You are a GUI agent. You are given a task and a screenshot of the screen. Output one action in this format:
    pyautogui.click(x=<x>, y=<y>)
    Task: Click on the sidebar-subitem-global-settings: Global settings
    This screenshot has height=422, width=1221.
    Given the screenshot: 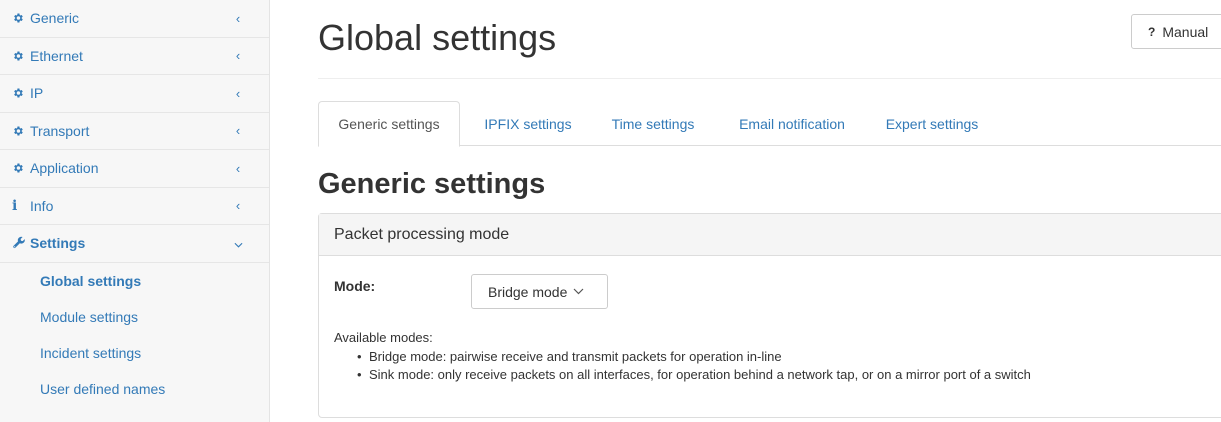 What is the action you would take?
    pyautogui.click(x=134, y=281)
    